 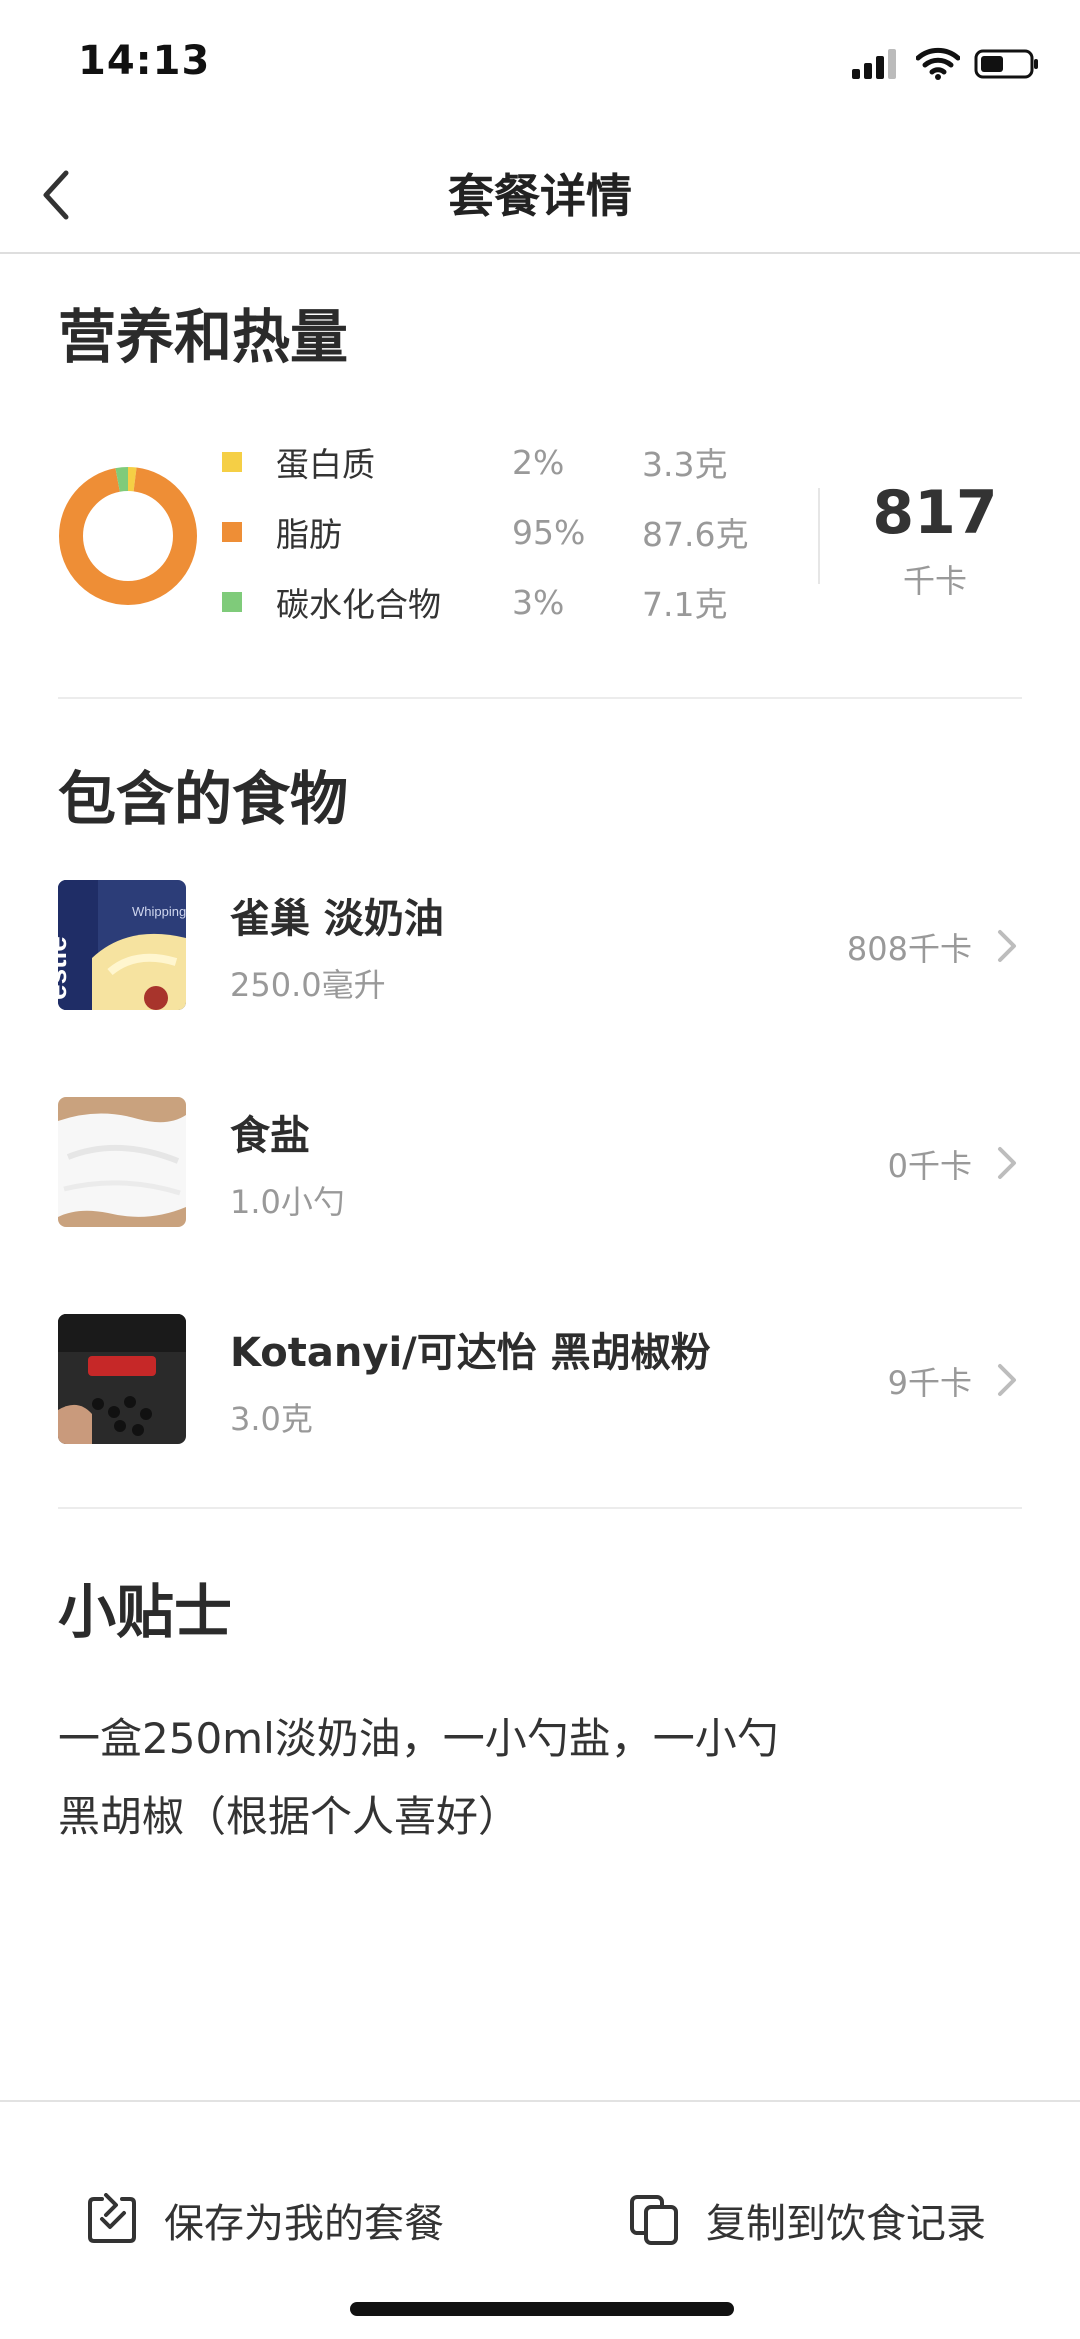 What do you see at coordinates (540, 2101) in the screenshot?
I see `bottom-bar-divider` at bounding box center [540, 2101].